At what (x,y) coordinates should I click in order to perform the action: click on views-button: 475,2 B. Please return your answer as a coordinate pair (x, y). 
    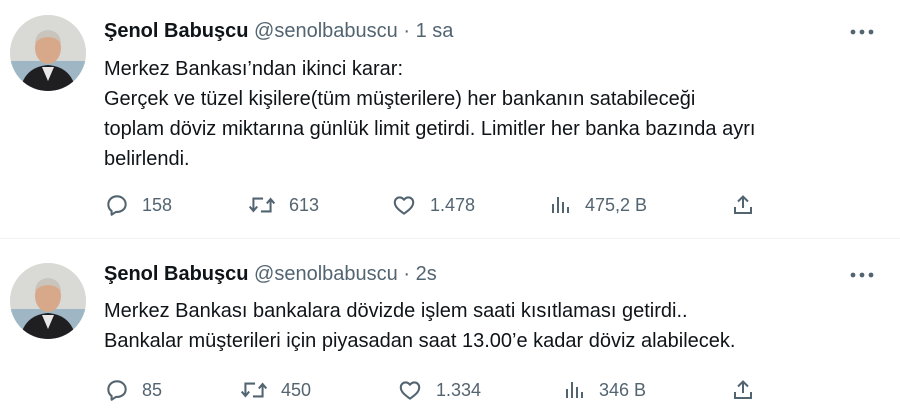
    Looking at the image, I should click on (598, 205).